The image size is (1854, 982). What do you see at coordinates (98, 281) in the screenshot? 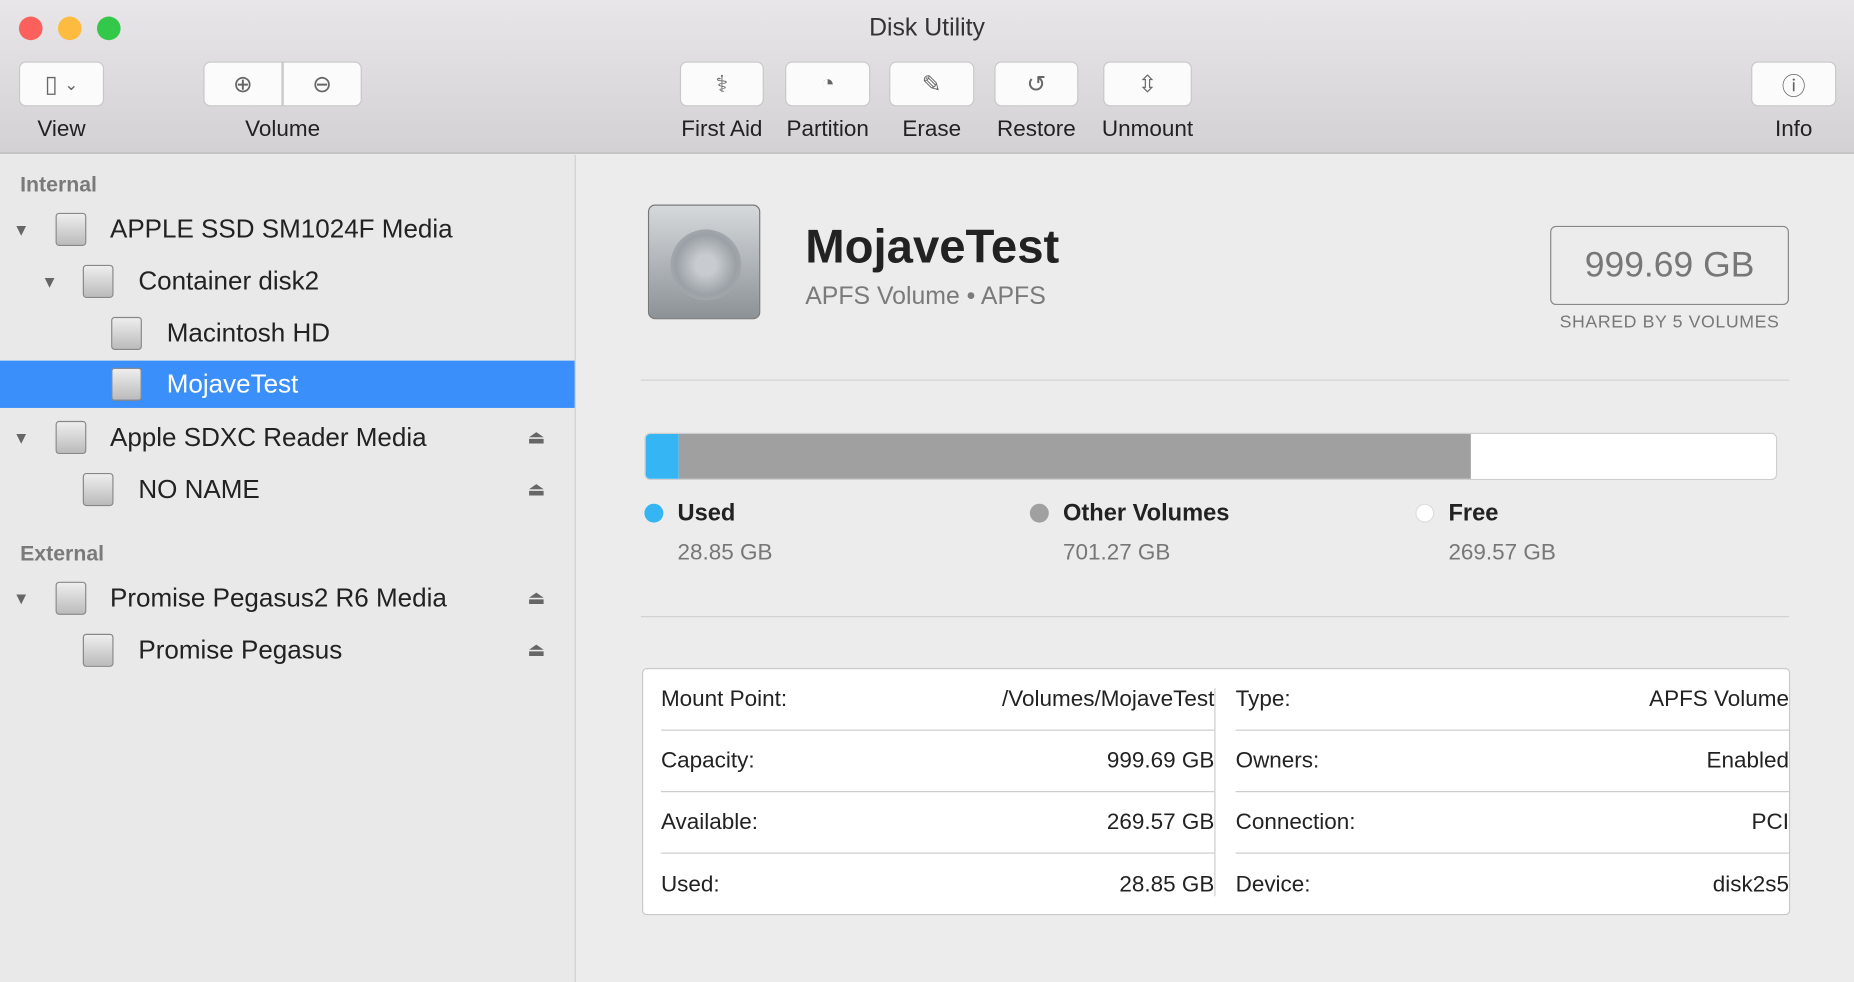
I see `container-icon` at bounding box center [98, 281].